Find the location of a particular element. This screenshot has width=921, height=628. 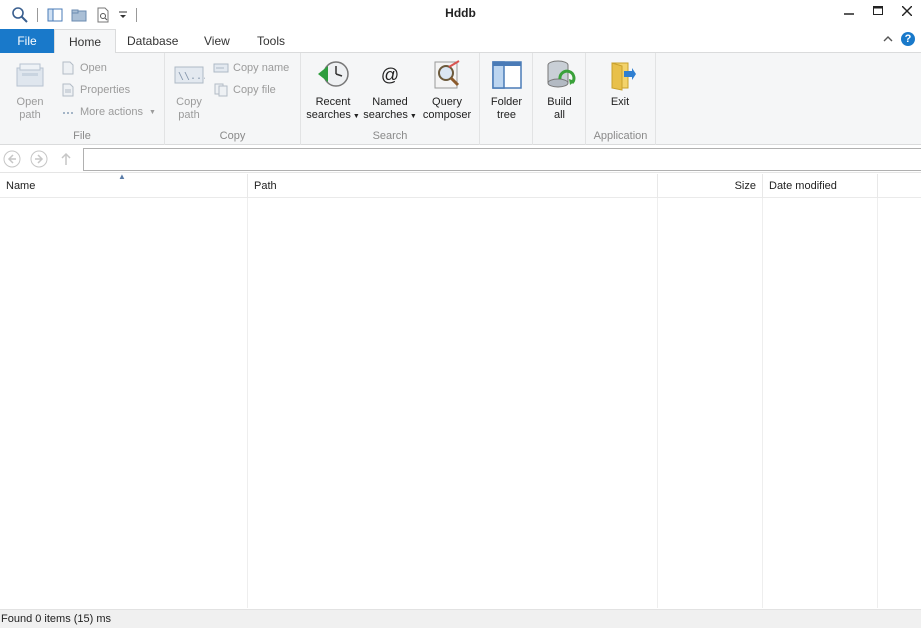

up-arrow-icon is located at coordinates (66, 159).